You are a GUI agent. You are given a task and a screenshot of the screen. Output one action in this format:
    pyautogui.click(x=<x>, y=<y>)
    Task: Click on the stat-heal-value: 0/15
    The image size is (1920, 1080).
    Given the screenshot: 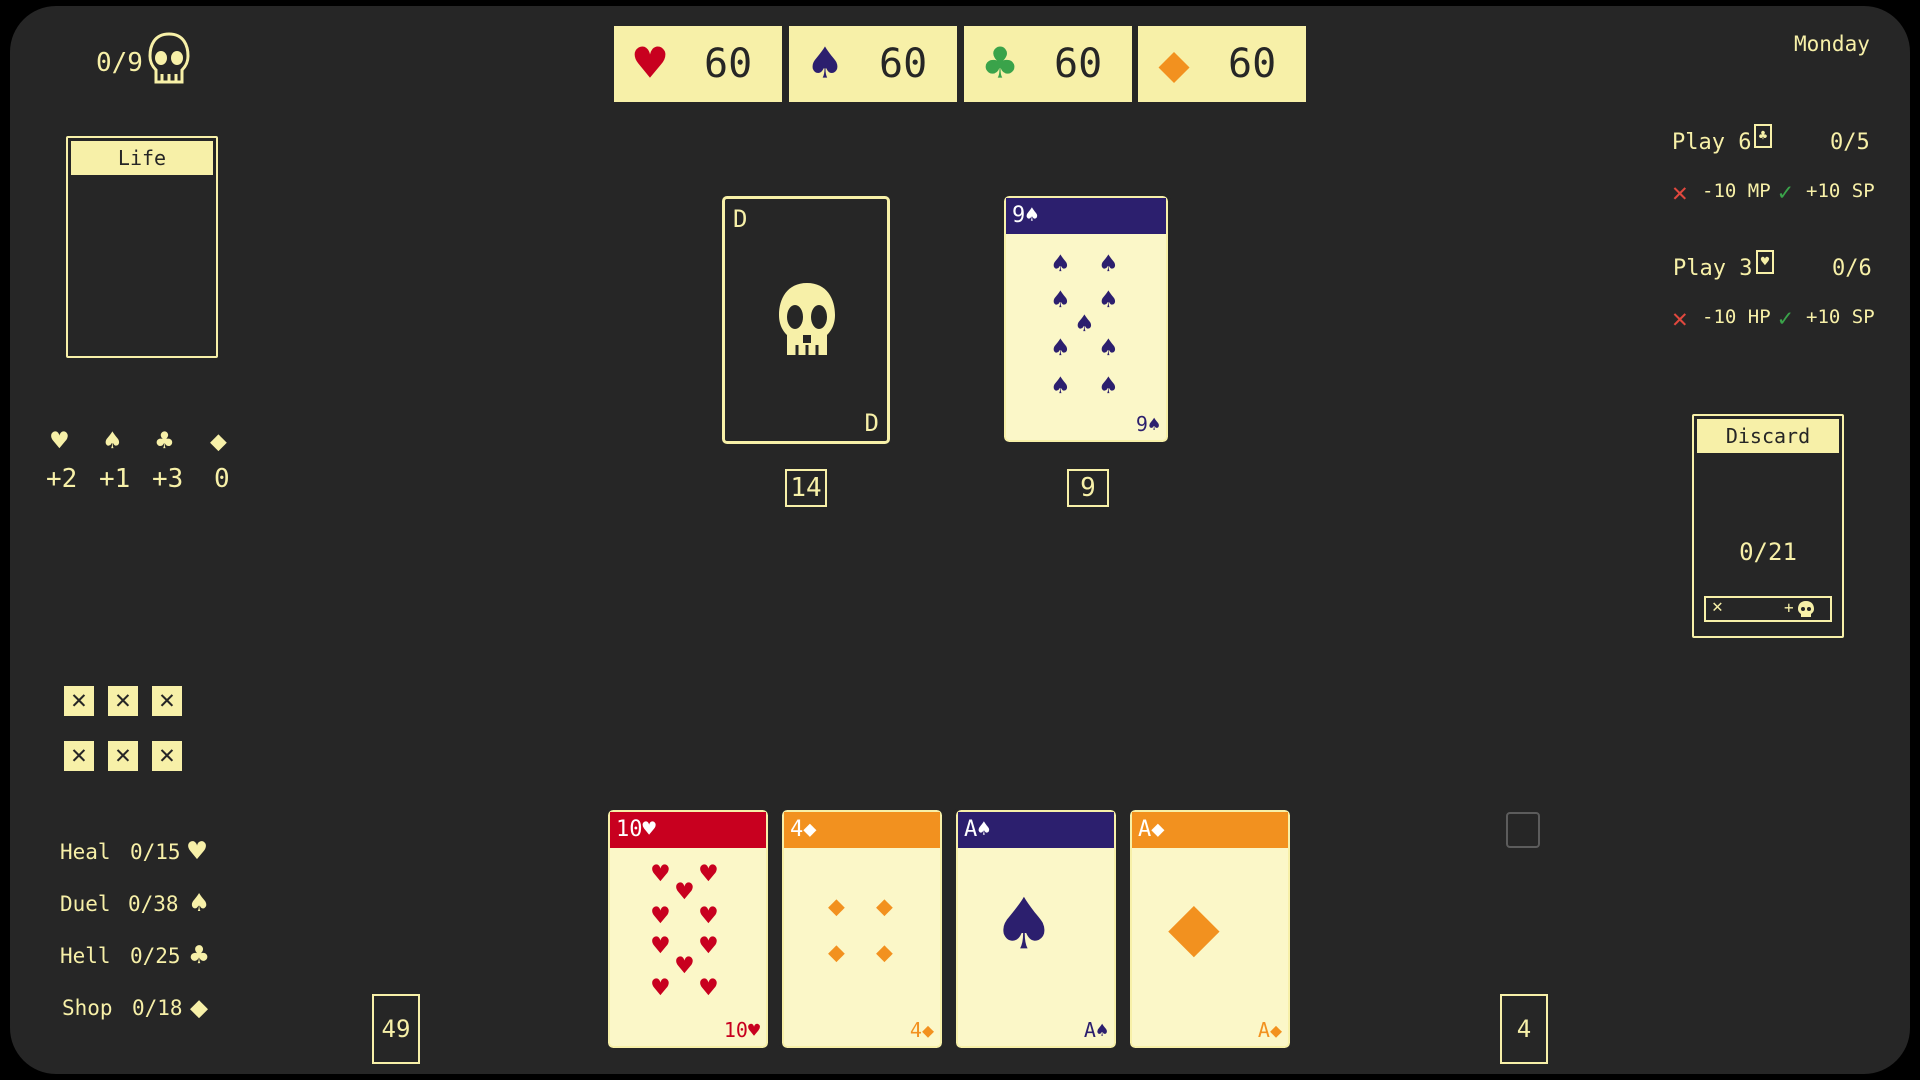 What is the action you would take?
    pyautogui.click(x=155, y=852)
    